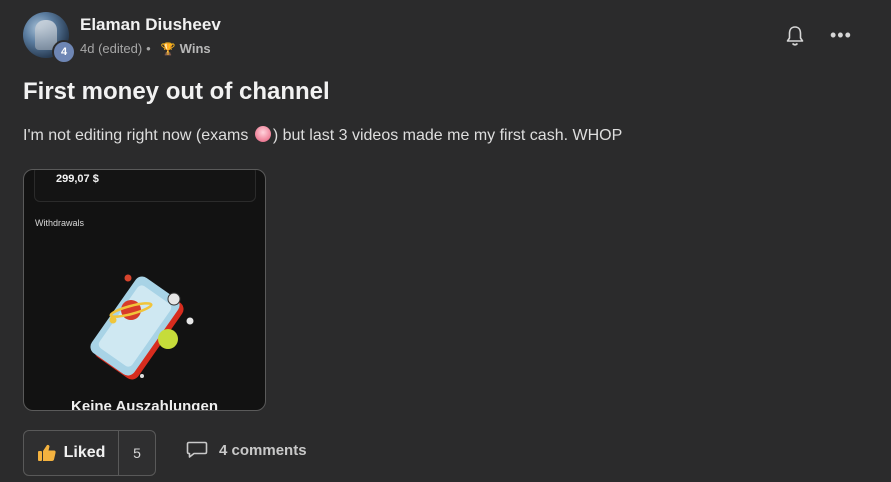  What do you see at coordinates (795, 36) in the screenshot?
I see `bell-icon` at bounding box center [795, 36].